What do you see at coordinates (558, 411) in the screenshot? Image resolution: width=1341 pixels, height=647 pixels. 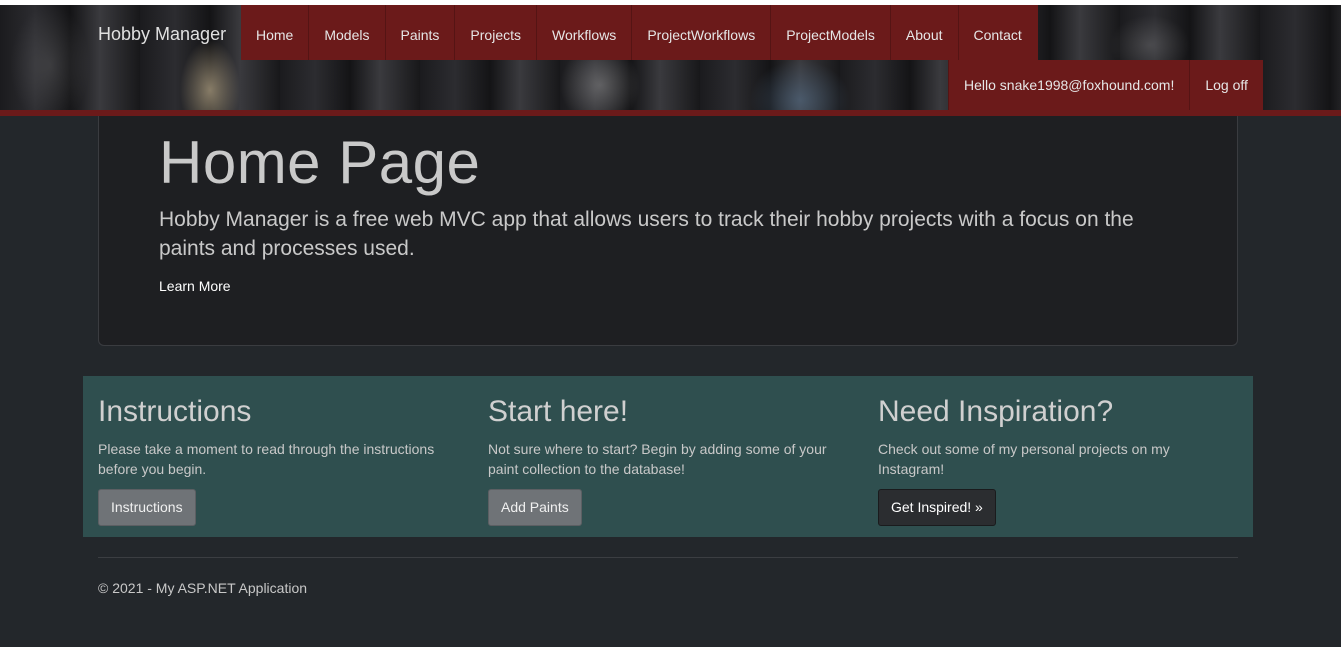 I see `feature-title: Start here!` at bounding box center [558, 411].